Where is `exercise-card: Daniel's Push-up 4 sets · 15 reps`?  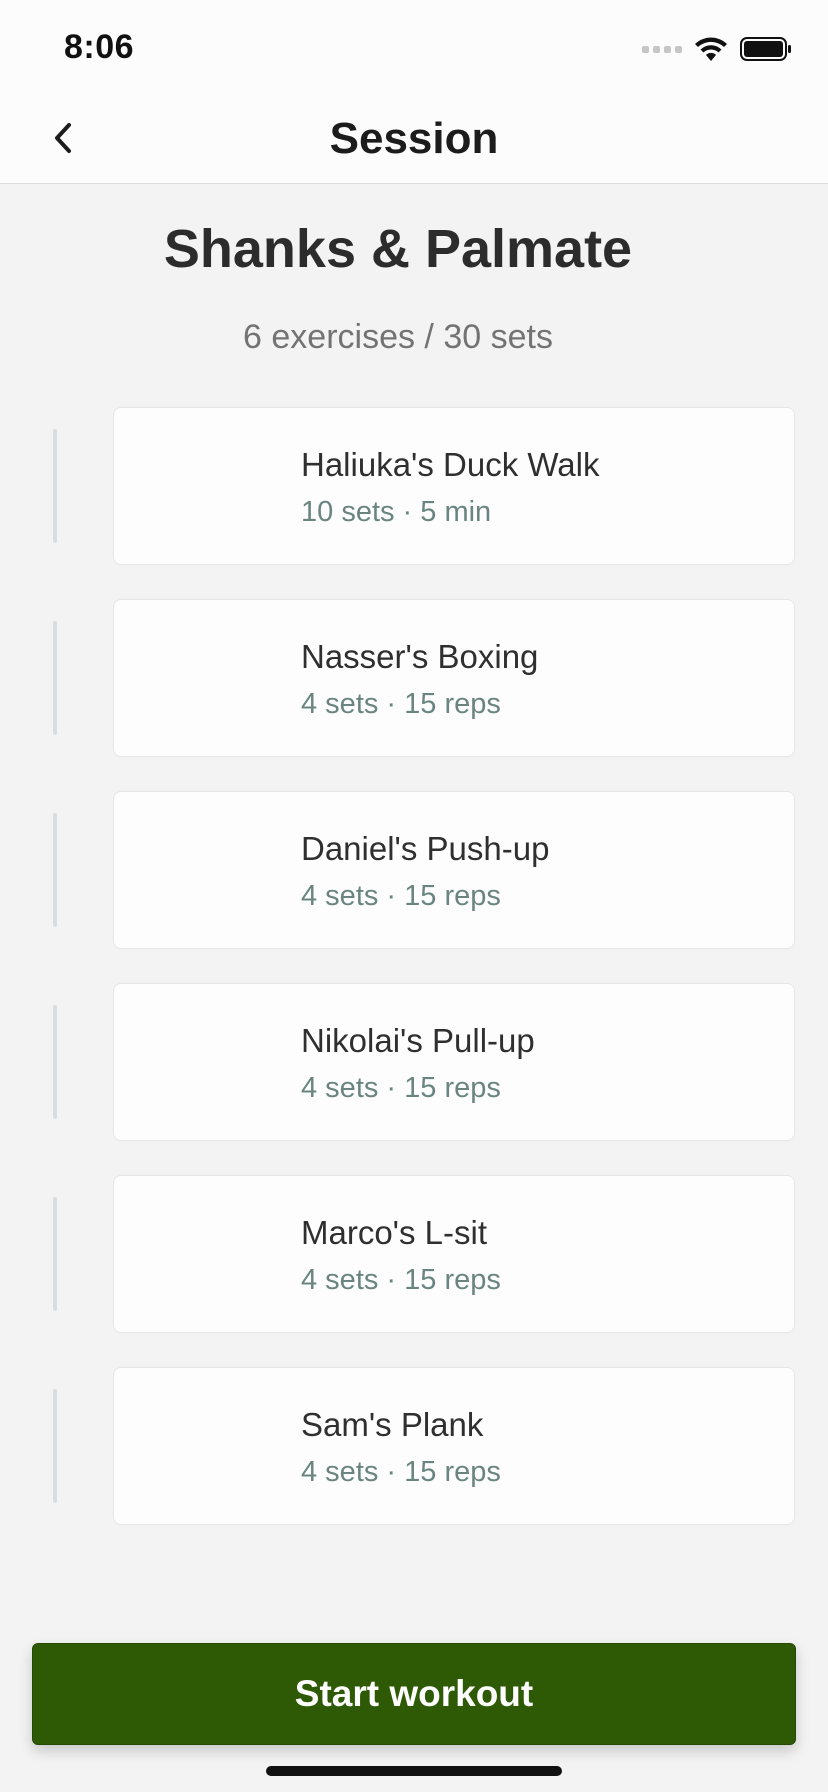 exercise-card: Daniel's Push-up 4 sets · 15 reps is located at coordinates (454, 870).